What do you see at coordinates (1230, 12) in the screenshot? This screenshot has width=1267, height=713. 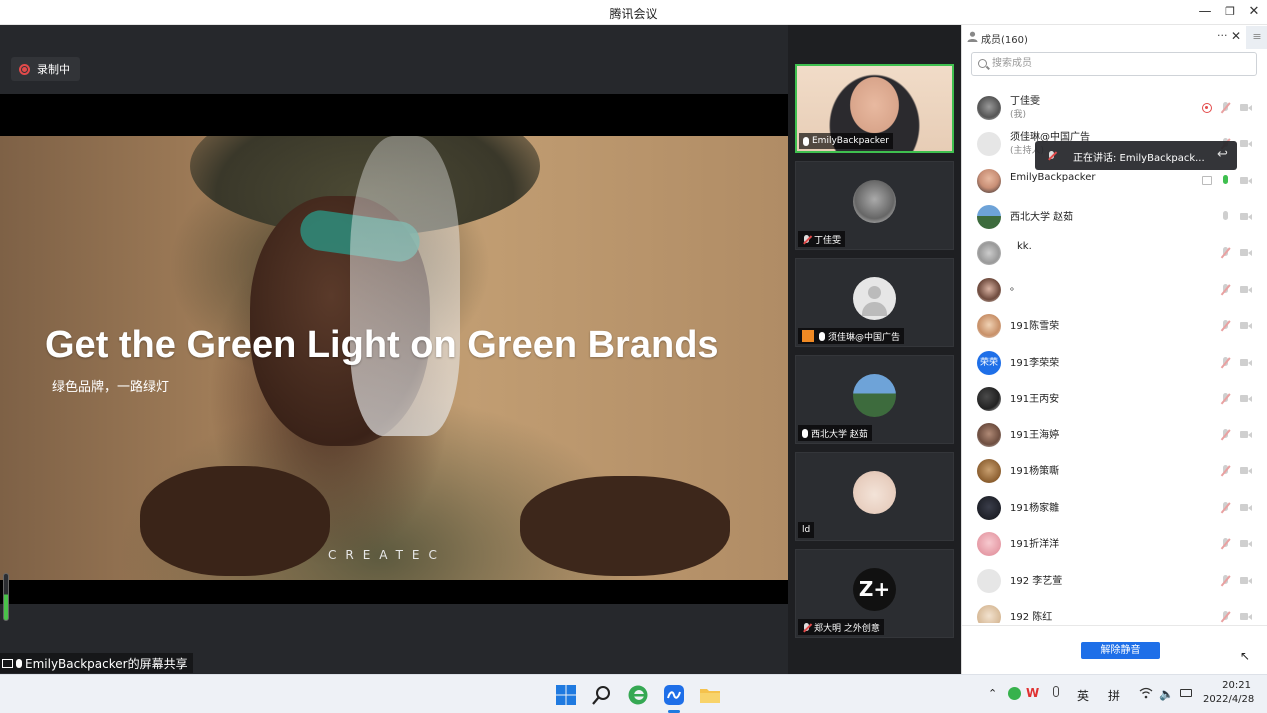 I see `restore-button: ❐` at bounding box center [1230, 12].